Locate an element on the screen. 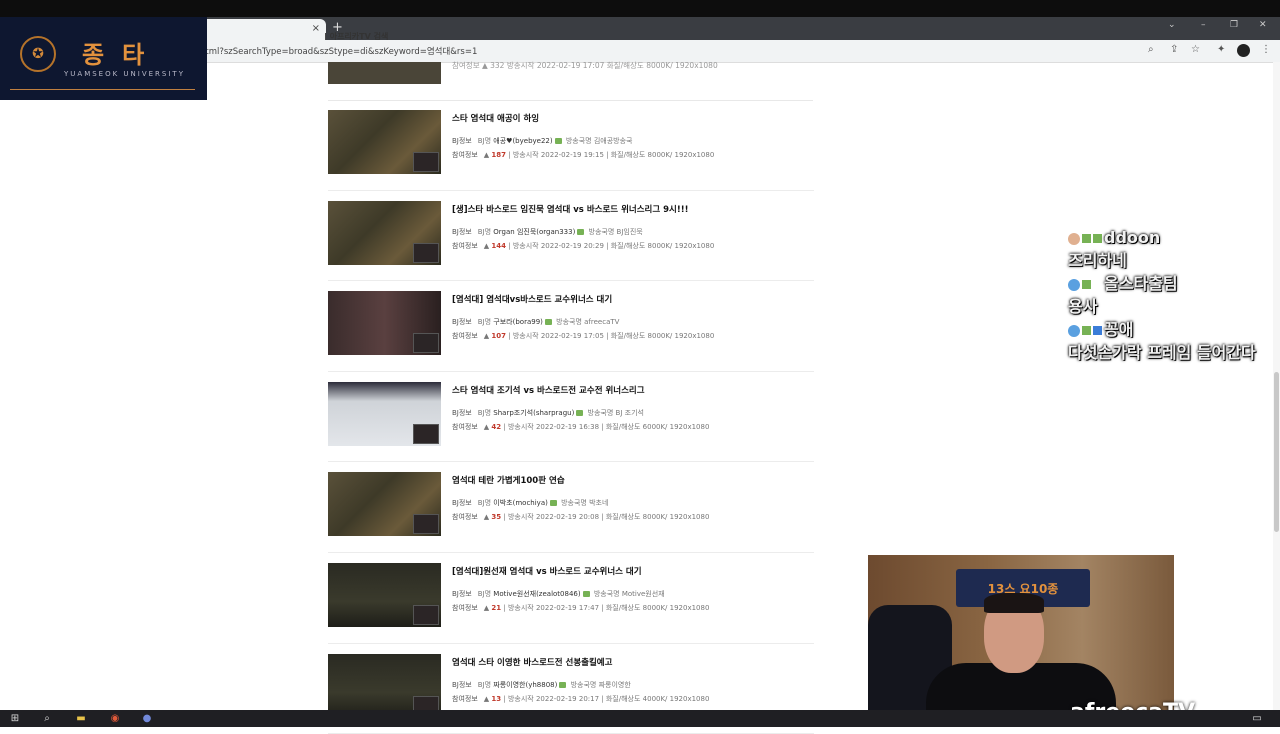 The width and height of the screenshot is (1280, 734). bj-name-label: BJ명 is located at coordinates (484, 231).